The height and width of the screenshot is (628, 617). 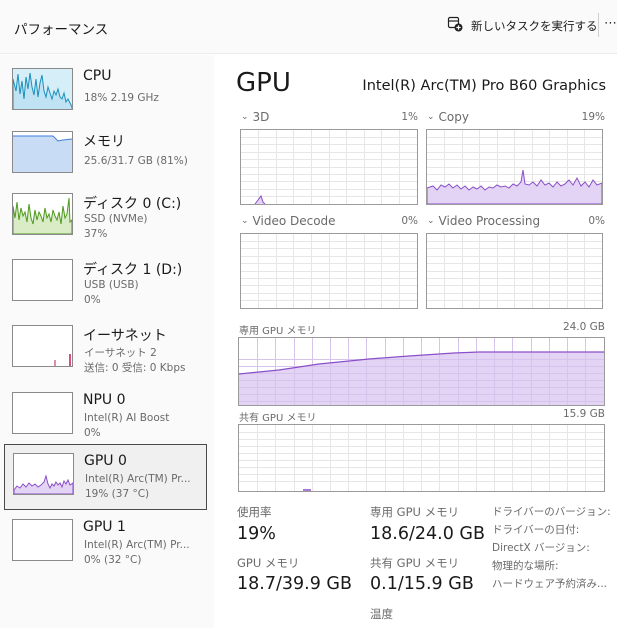 I want to click on sidebar-item-ethernet: イーサネット イーサネット 2 送信: 0 受信: 0 Kbps, so click(x=105, y=350).